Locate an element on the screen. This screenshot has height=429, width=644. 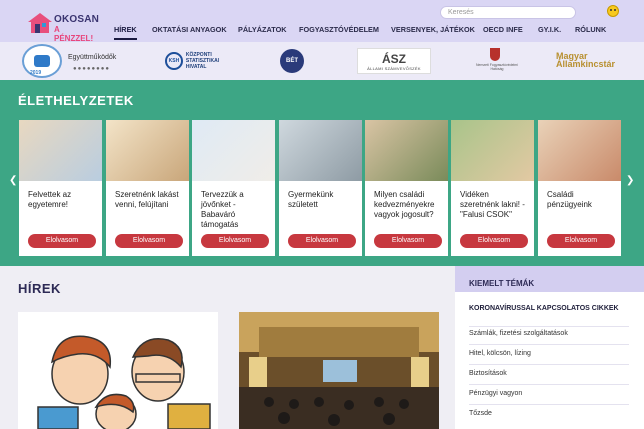
nav-fogyasztovedelem: FOGYASZTÓVÉDELEM is located at coordinates (339, 29).